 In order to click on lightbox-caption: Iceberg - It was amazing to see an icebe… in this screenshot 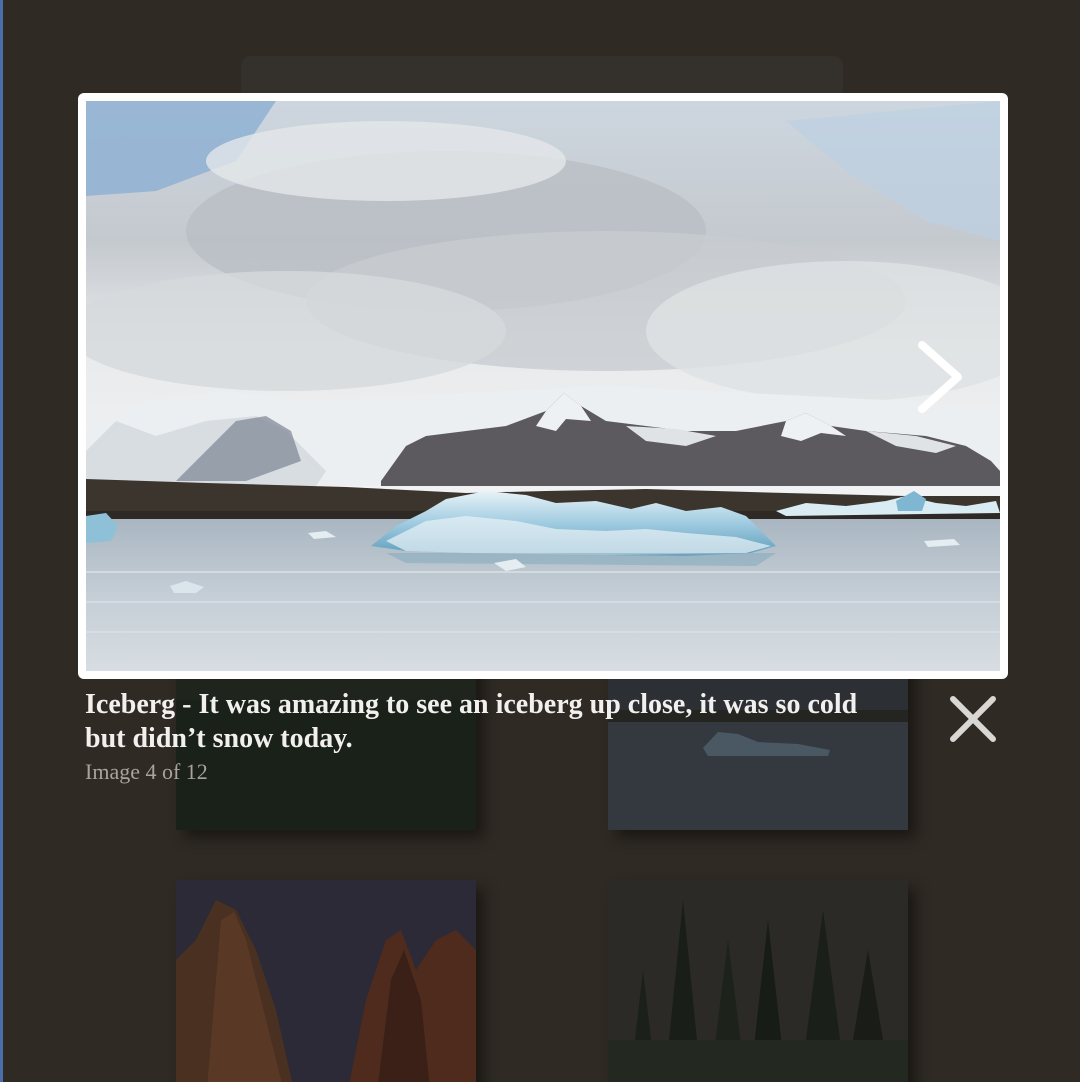, I will do `click(485, 737)`.